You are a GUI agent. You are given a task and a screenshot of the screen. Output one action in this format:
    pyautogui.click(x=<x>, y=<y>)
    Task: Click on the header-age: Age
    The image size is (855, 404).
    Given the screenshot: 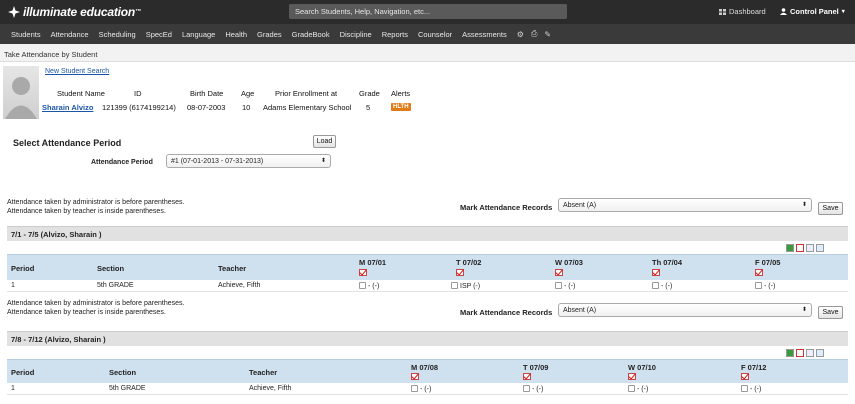 What is the action you would take?
    pyautogui.click(x=248, y=93)
    